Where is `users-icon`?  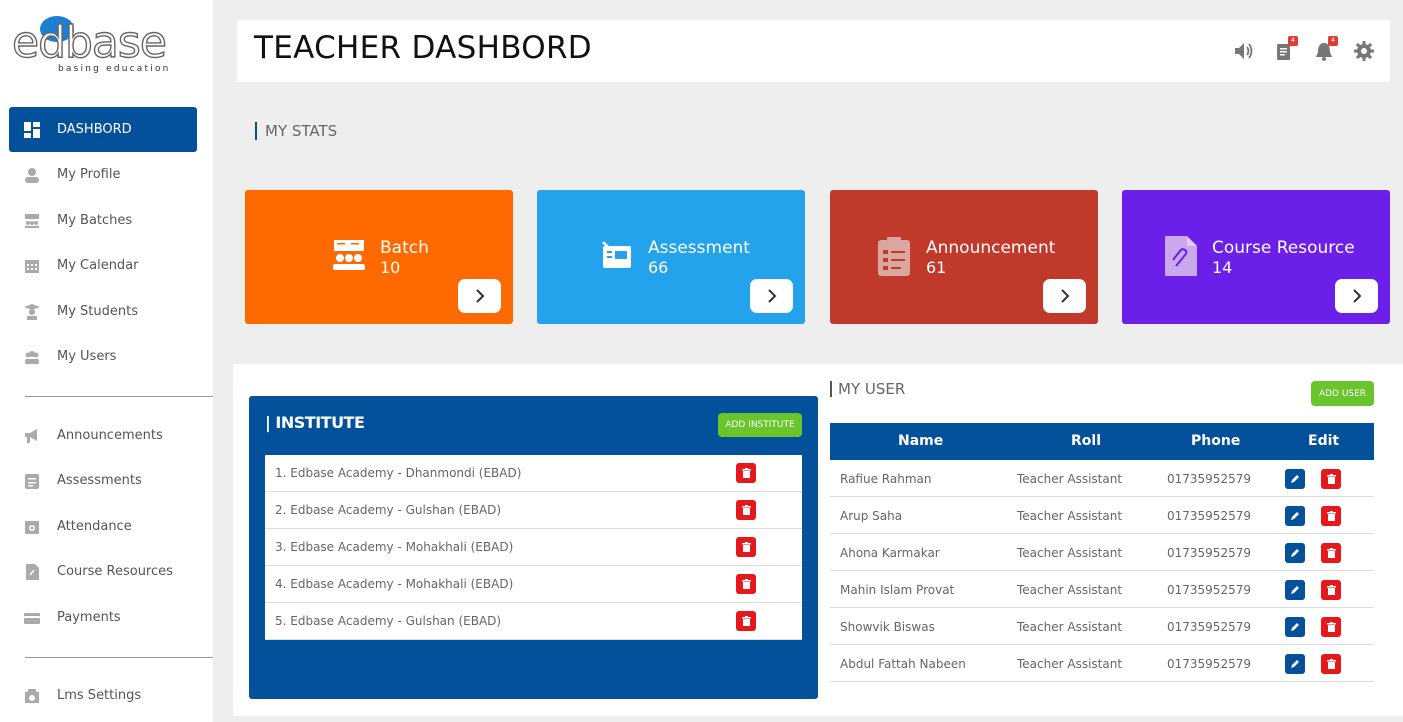
users-icon is located at coordinates (32, 357).